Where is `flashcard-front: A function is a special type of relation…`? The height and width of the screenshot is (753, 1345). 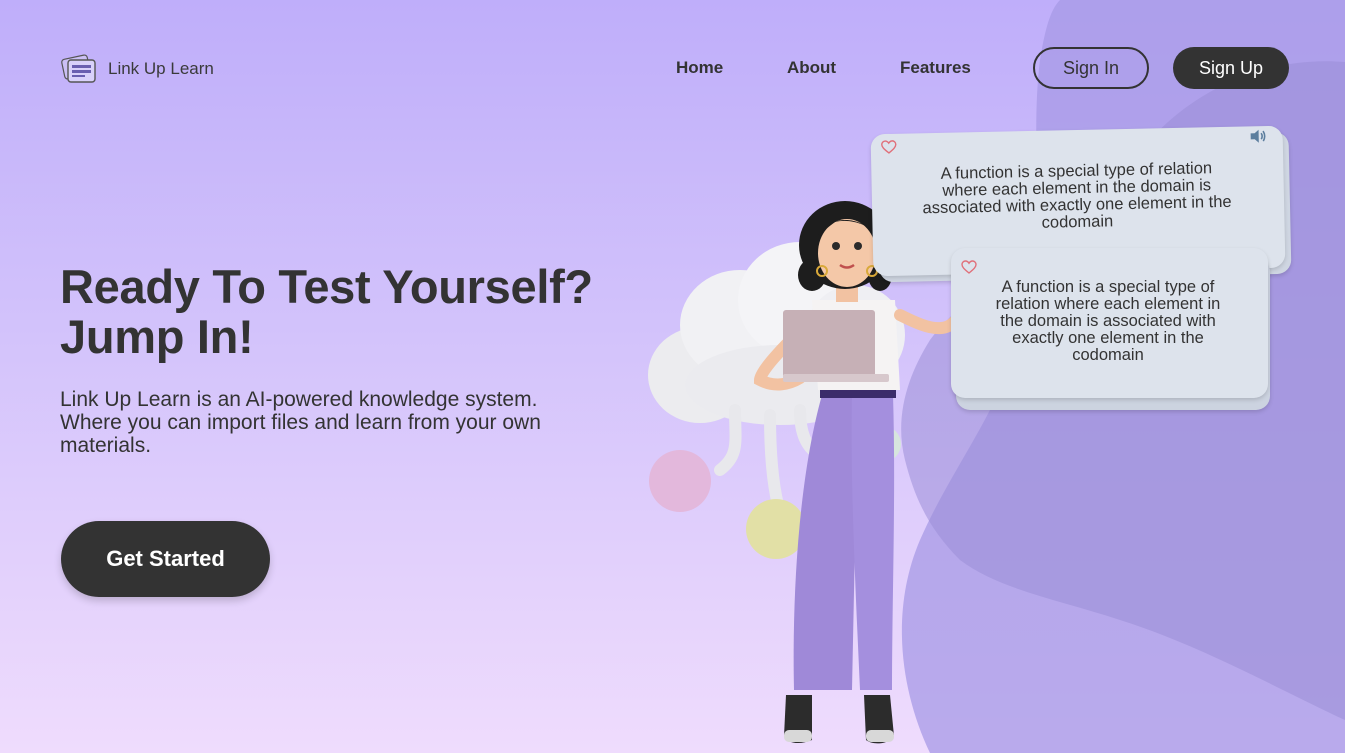
flashcard-front: A function is a special type of relation… is located at coordinates (1109, 323).